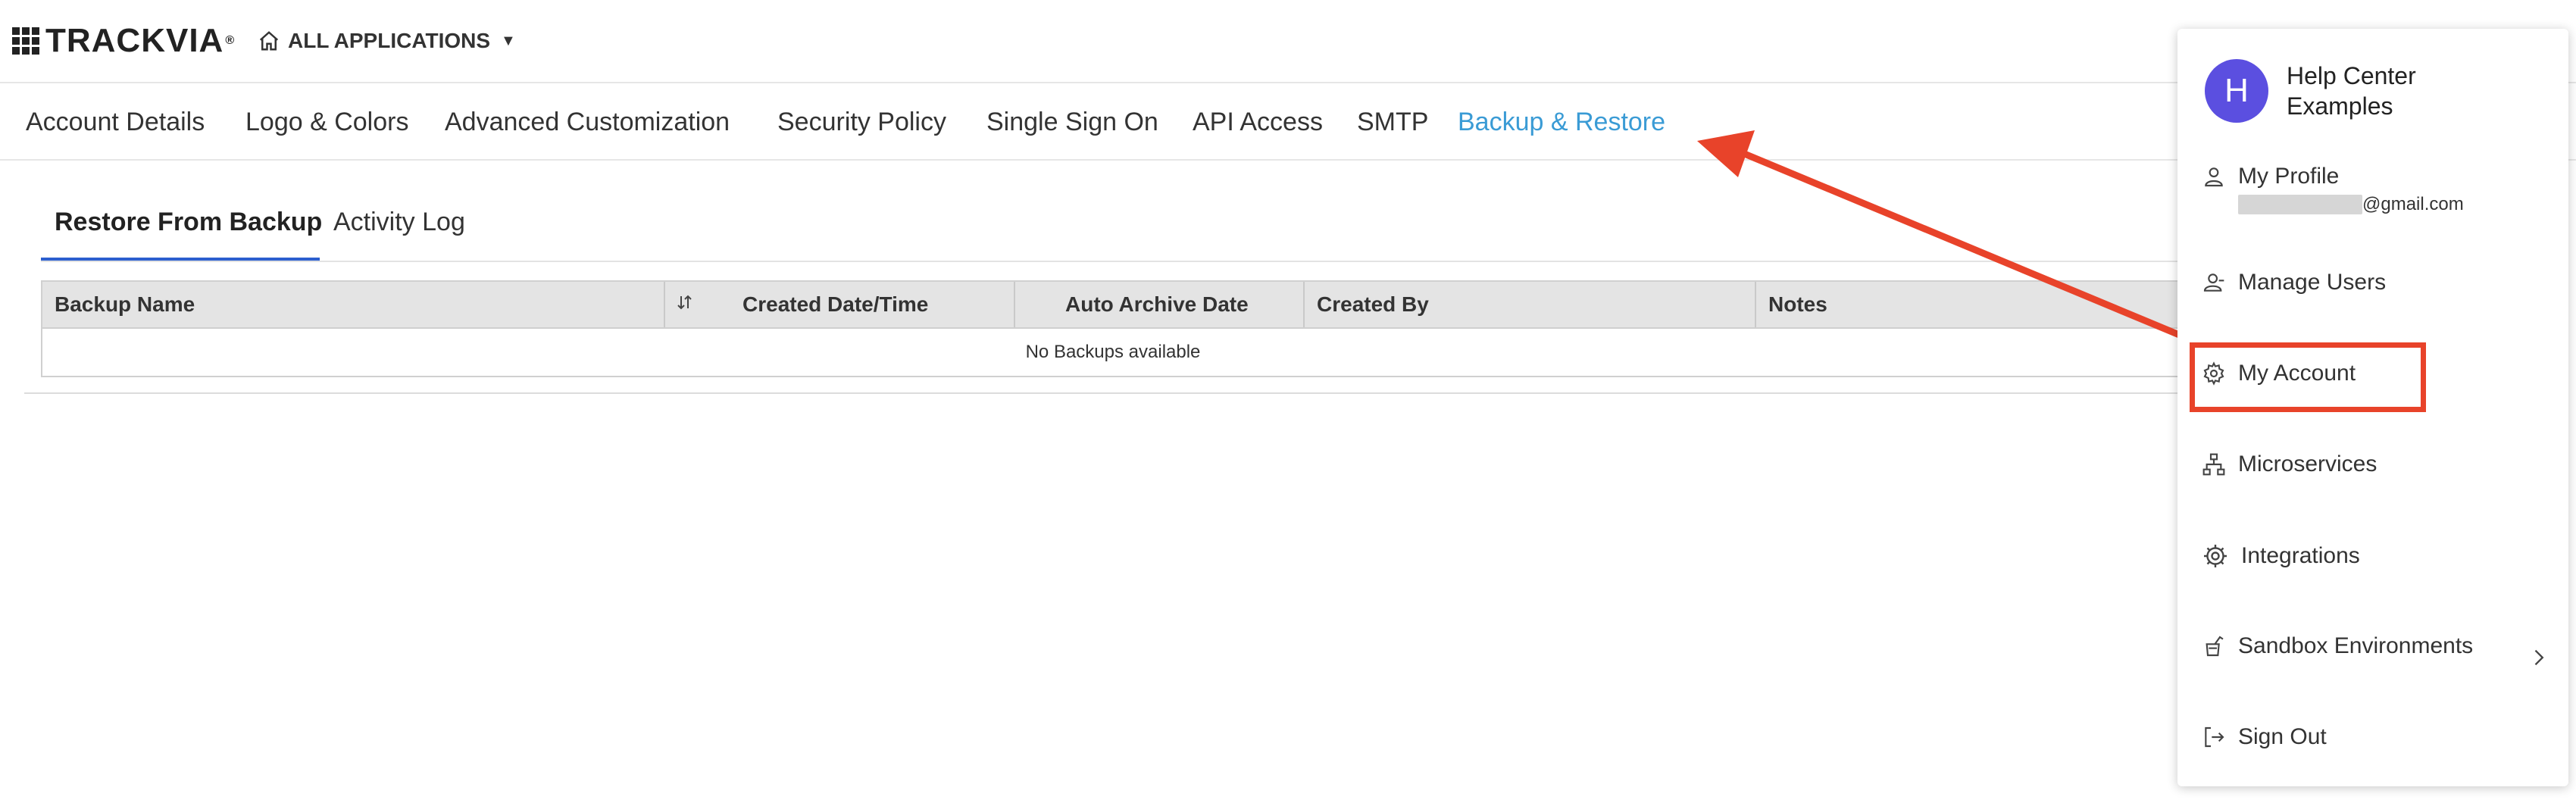  What do you see at coordinates (1393, 122) in the screenshot?
I see `nav-tab-smtp: SMTP` at bounding box center [1393, 122].